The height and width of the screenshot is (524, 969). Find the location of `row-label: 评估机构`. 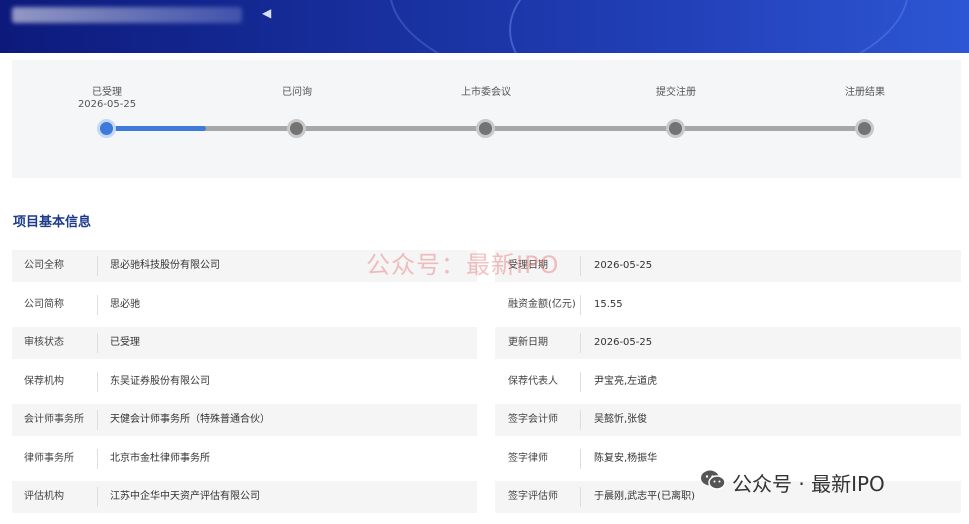

row-label: 评估机构 is located at coordinates (44, 496).